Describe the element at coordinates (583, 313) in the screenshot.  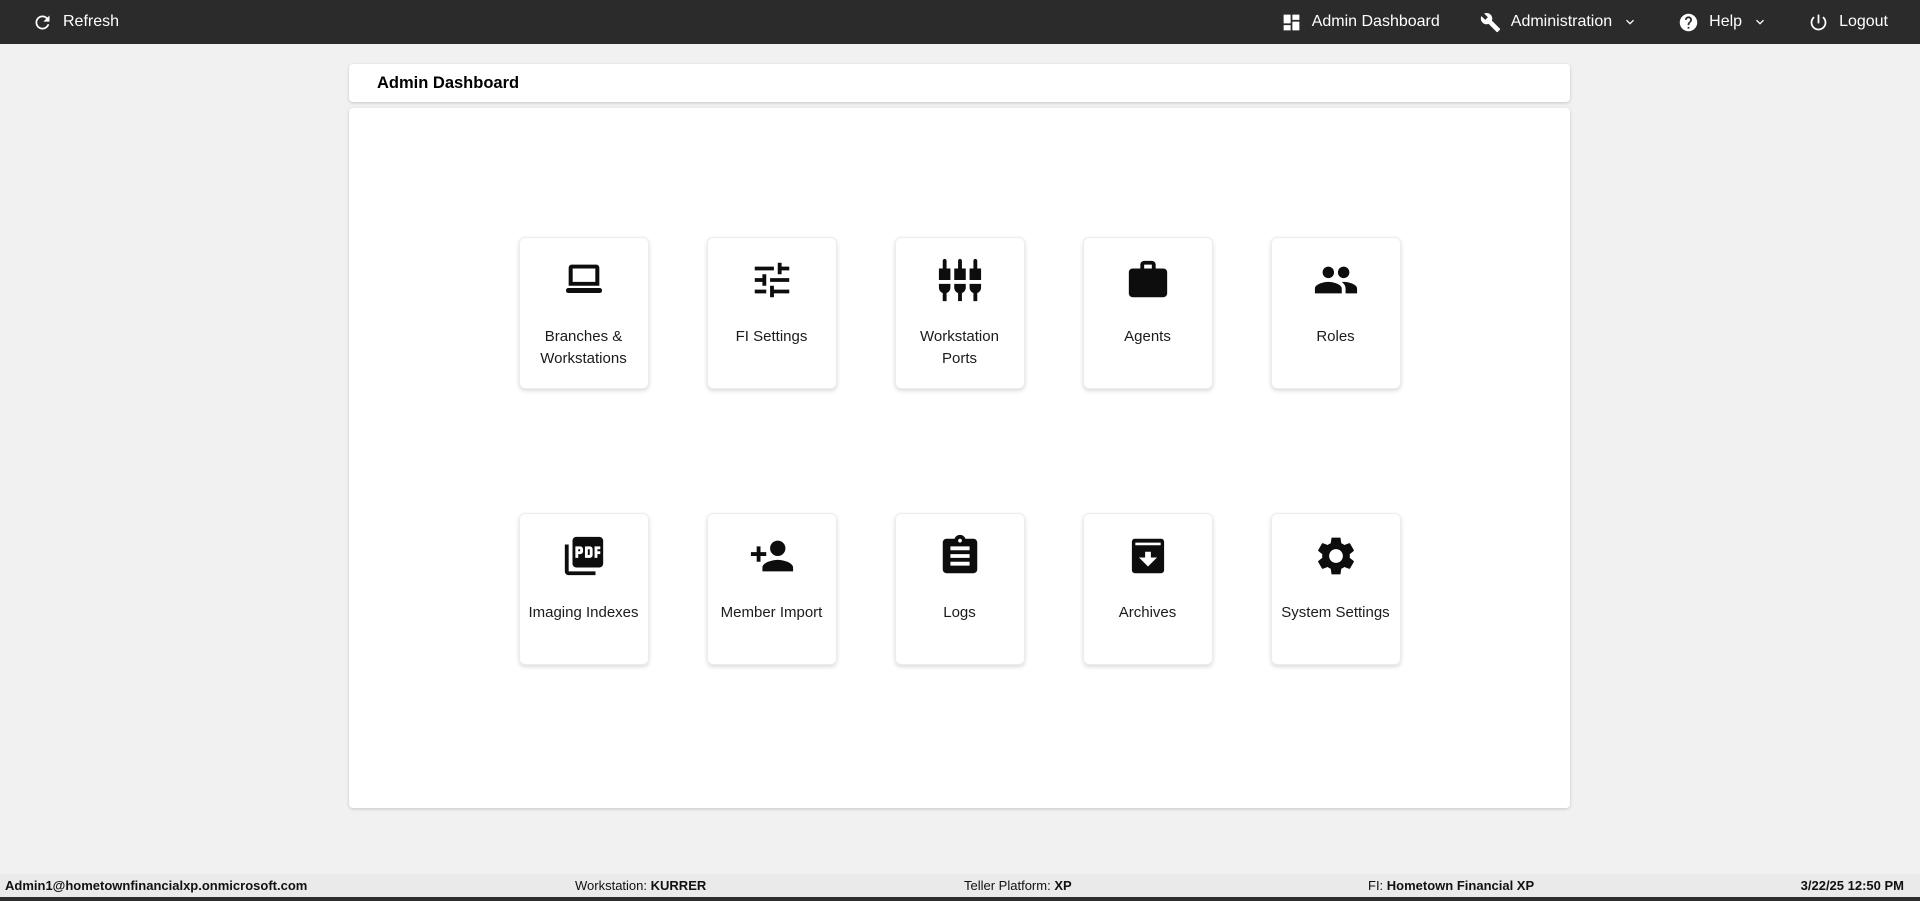
I see `tile-branches-workstations: Branches & Workstations` at that location.